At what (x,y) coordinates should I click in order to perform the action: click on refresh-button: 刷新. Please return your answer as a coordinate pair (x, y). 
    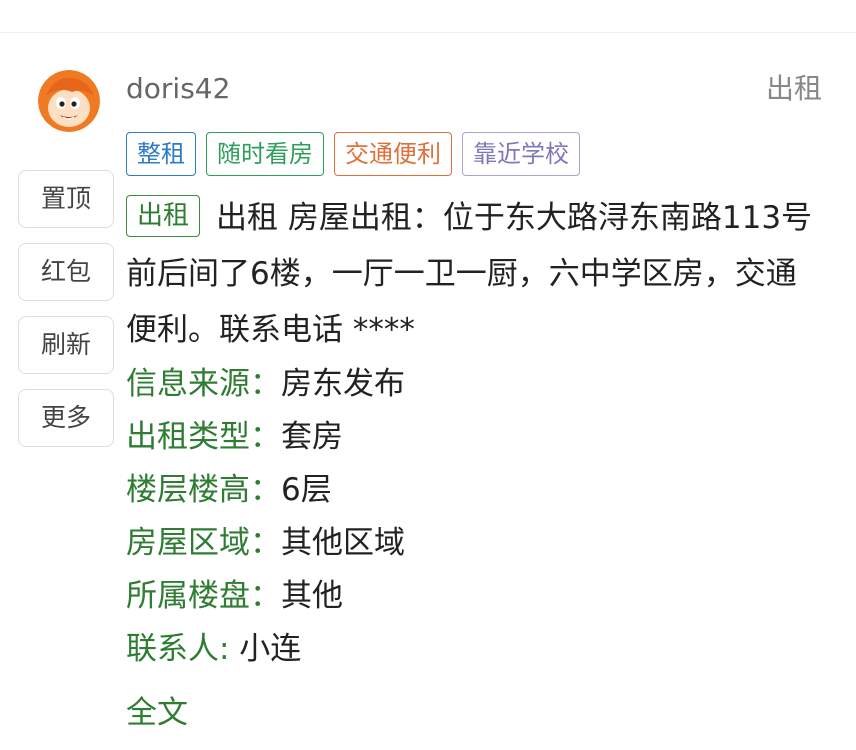
    Looking at the image, I should click on (66, 345).